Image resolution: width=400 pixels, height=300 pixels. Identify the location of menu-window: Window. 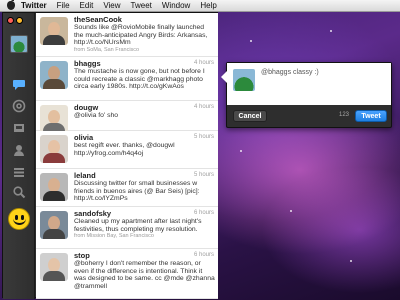
(176, 5).